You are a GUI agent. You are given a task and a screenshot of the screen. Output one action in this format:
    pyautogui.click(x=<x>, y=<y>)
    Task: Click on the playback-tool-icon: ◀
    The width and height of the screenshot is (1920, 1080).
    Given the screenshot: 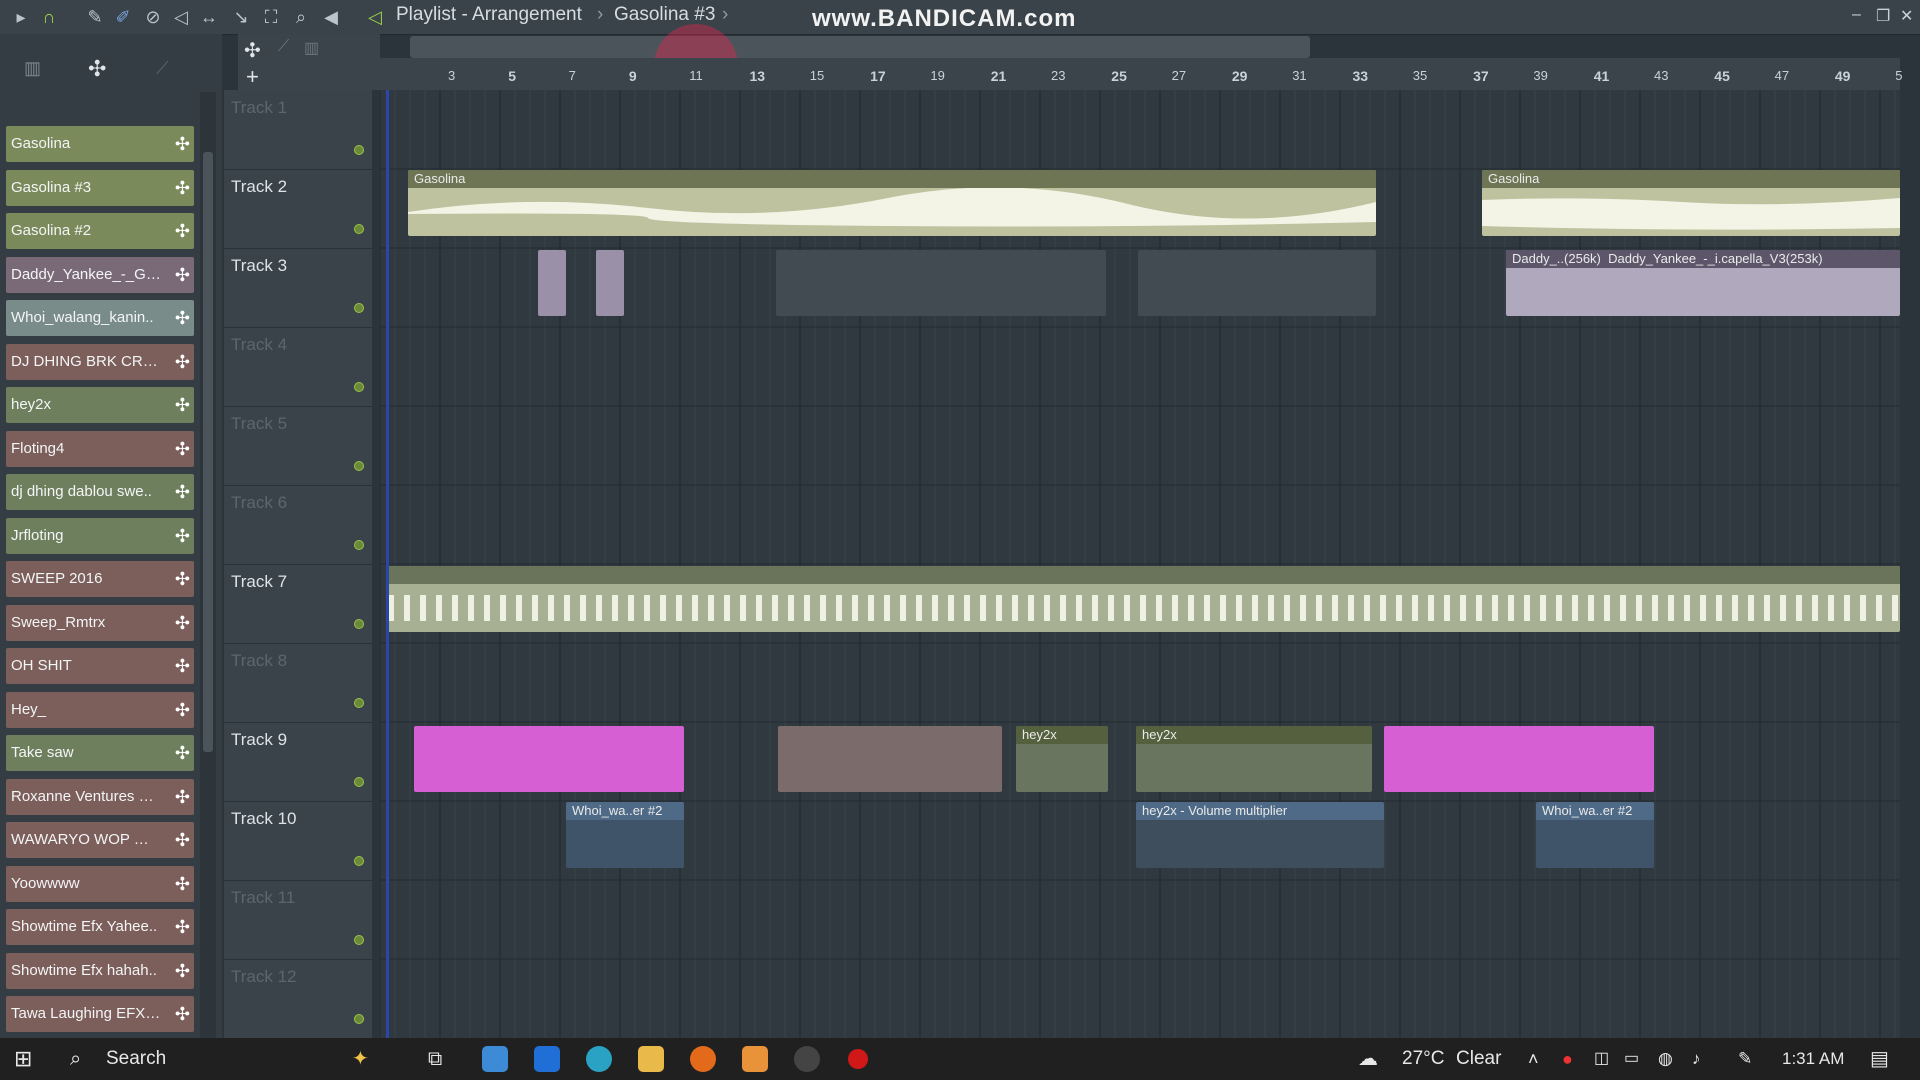 What is the action you would take?
    pyautogui.click(x=331, y=17)
    